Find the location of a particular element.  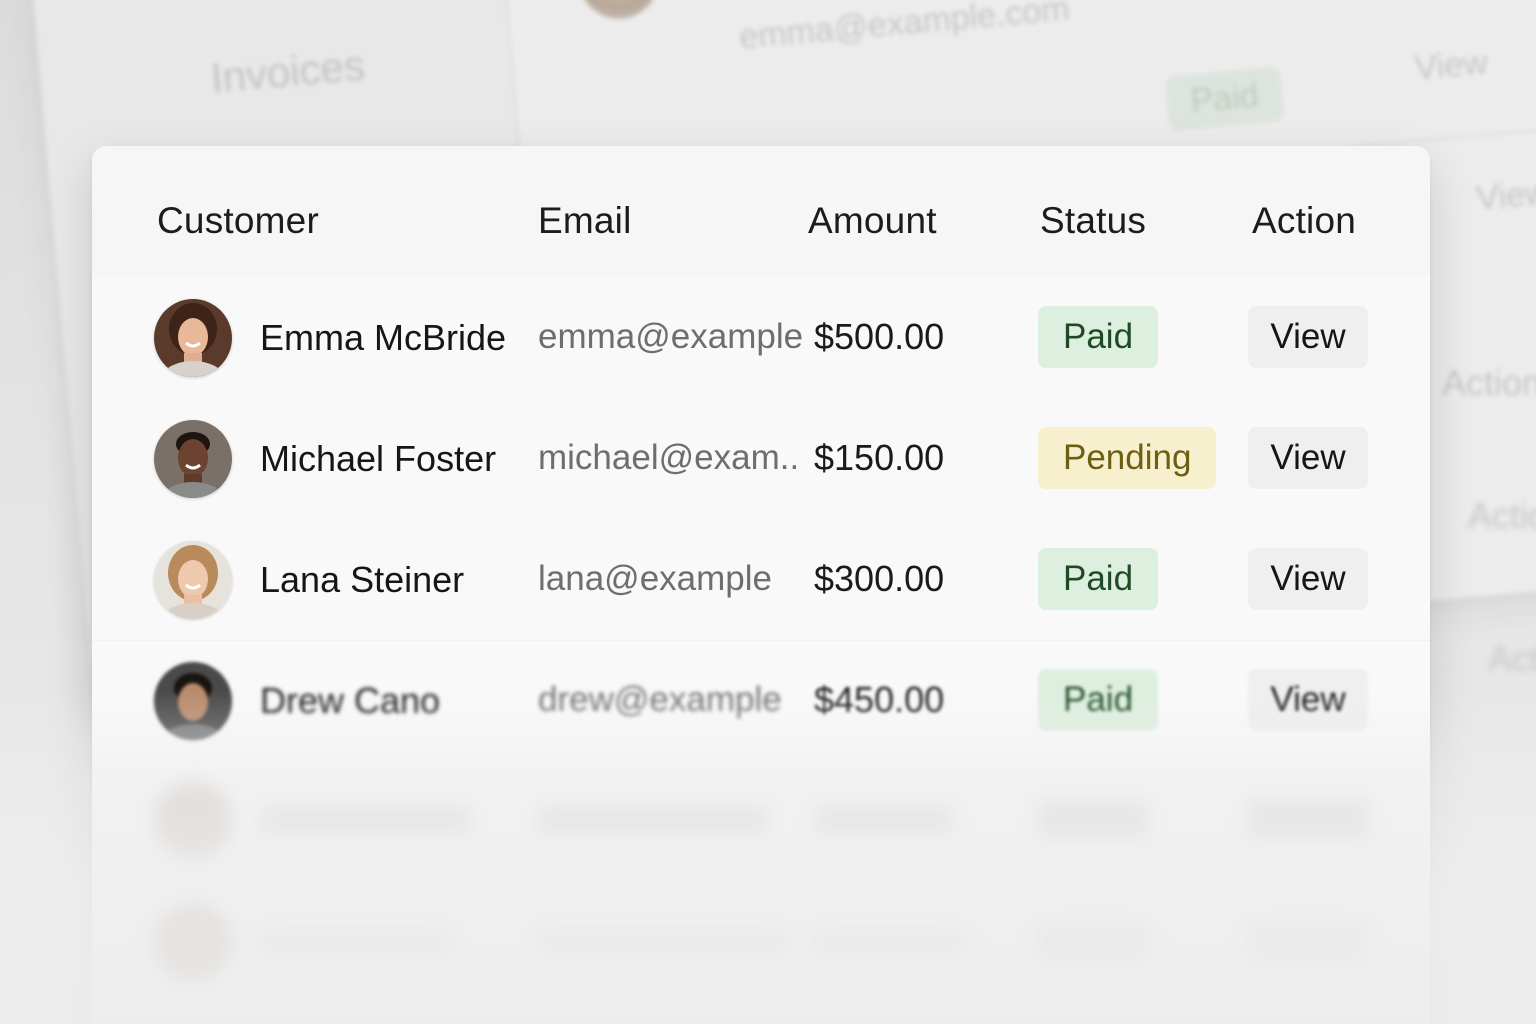

customer-name: Drew Cano is located at coordinates (350, 700).